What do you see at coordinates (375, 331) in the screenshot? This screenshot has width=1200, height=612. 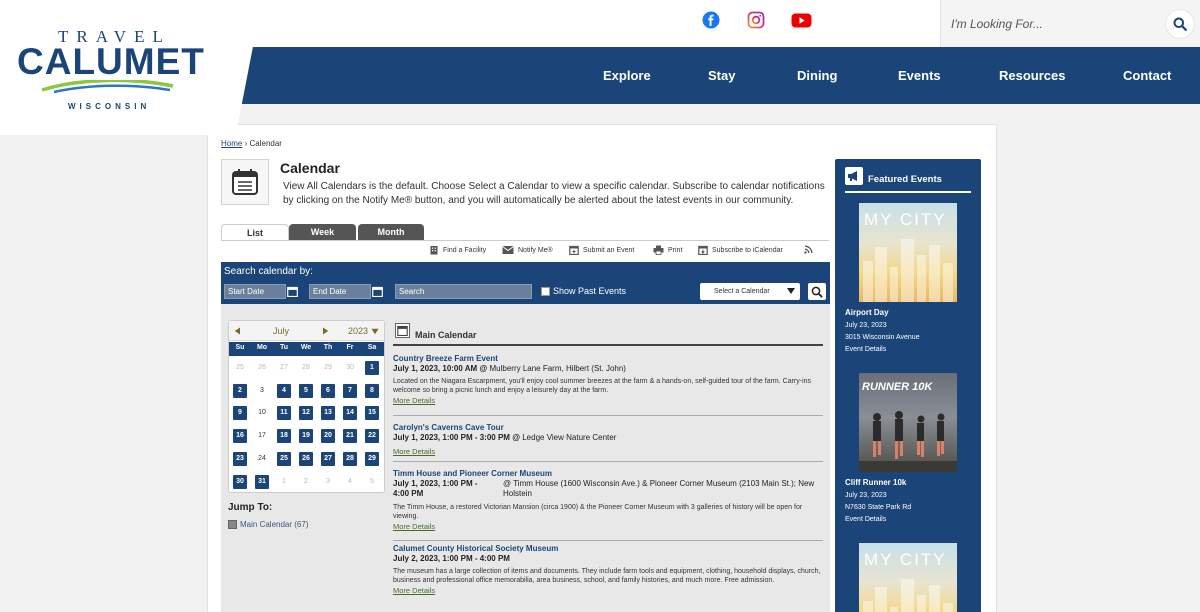 I see `year-dropdown-icon` at bounding box center [375, 331].